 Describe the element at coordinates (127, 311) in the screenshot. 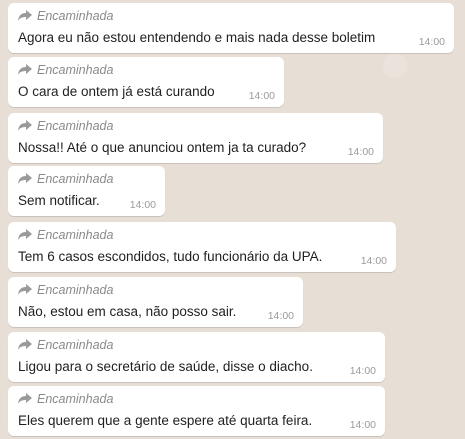

I see `message-text: Não, estou em casa, não posso sair.` at that location.